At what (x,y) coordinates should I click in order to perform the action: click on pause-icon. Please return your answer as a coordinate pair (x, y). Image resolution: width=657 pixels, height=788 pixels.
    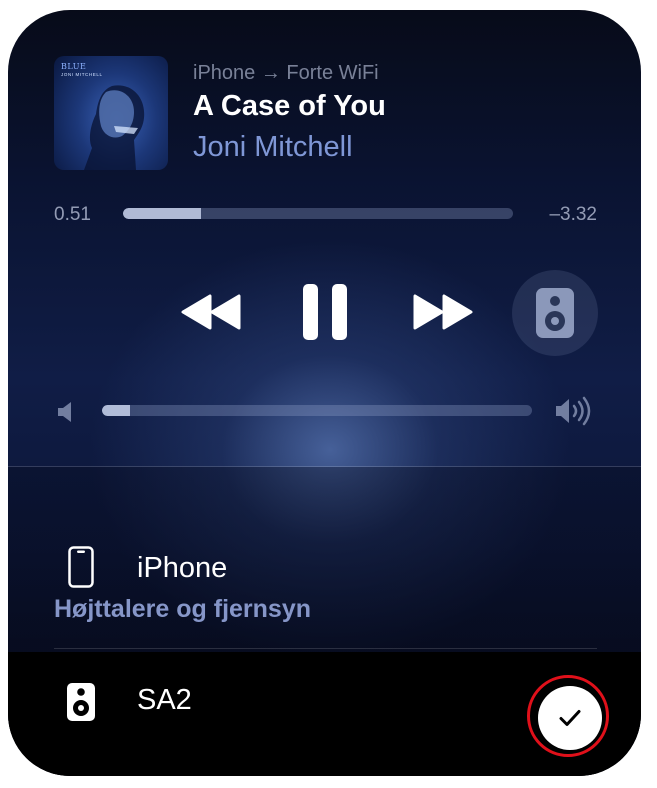
    Looking at the image, I should click on (325, 312).